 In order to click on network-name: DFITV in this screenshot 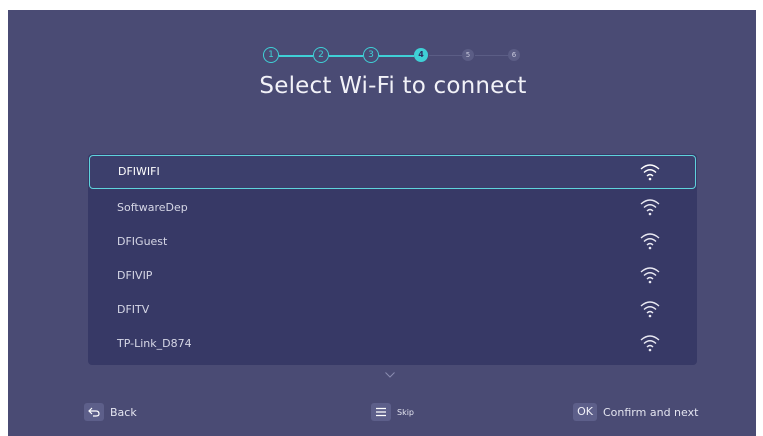, I will do `click(133, 309)`.